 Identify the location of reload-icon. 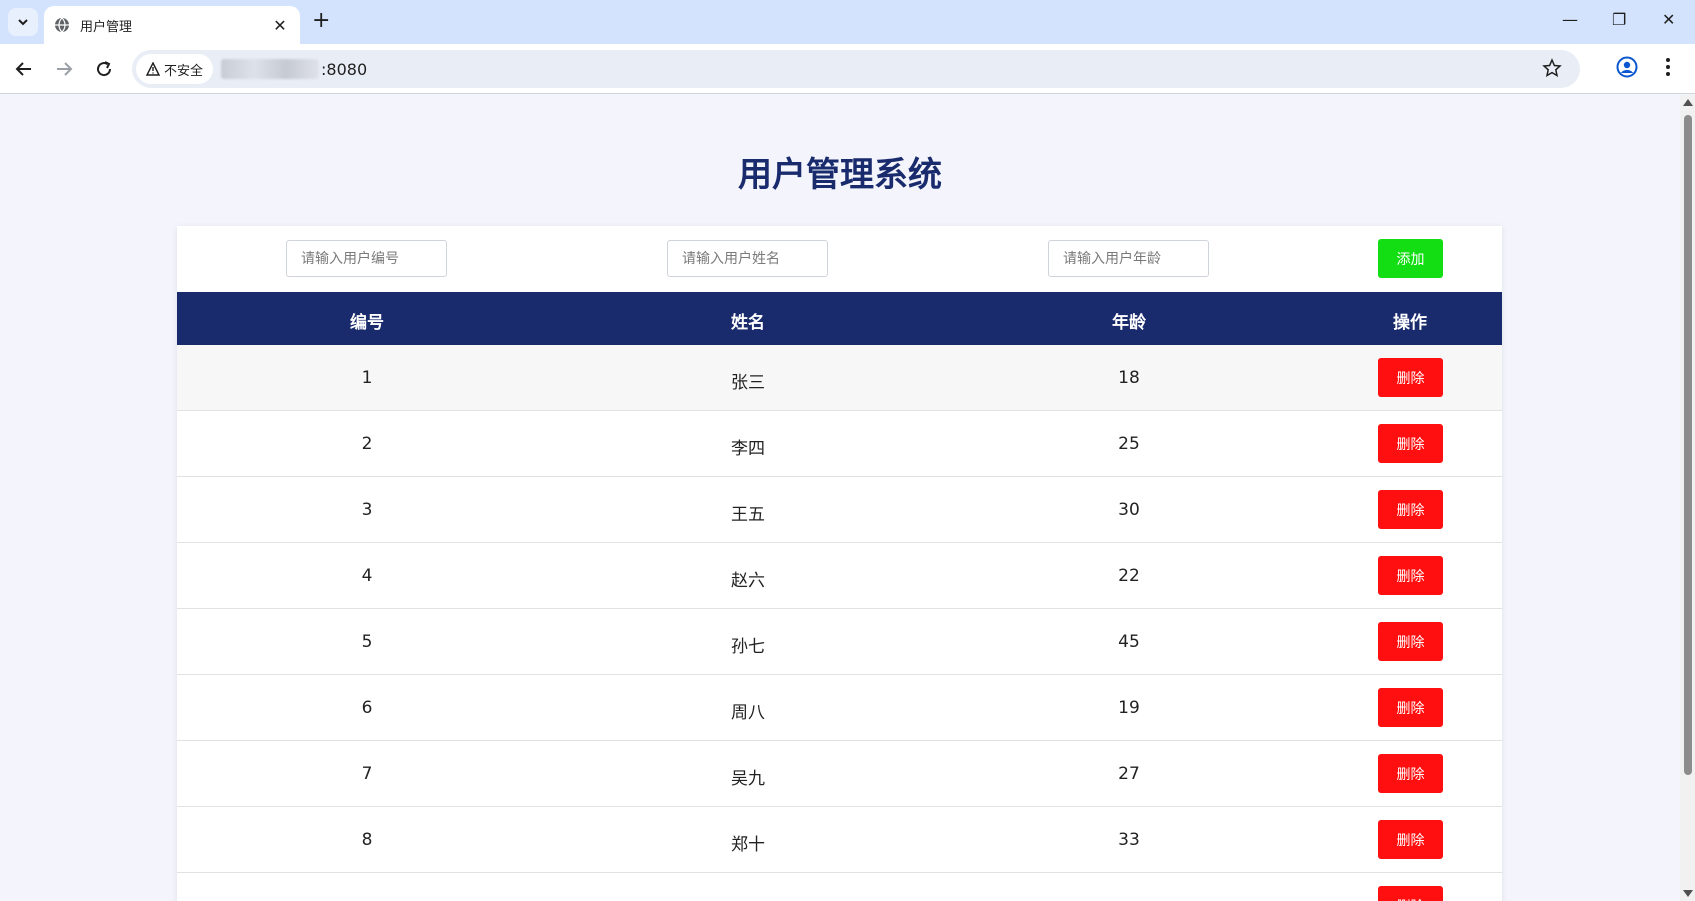
(104, 69).